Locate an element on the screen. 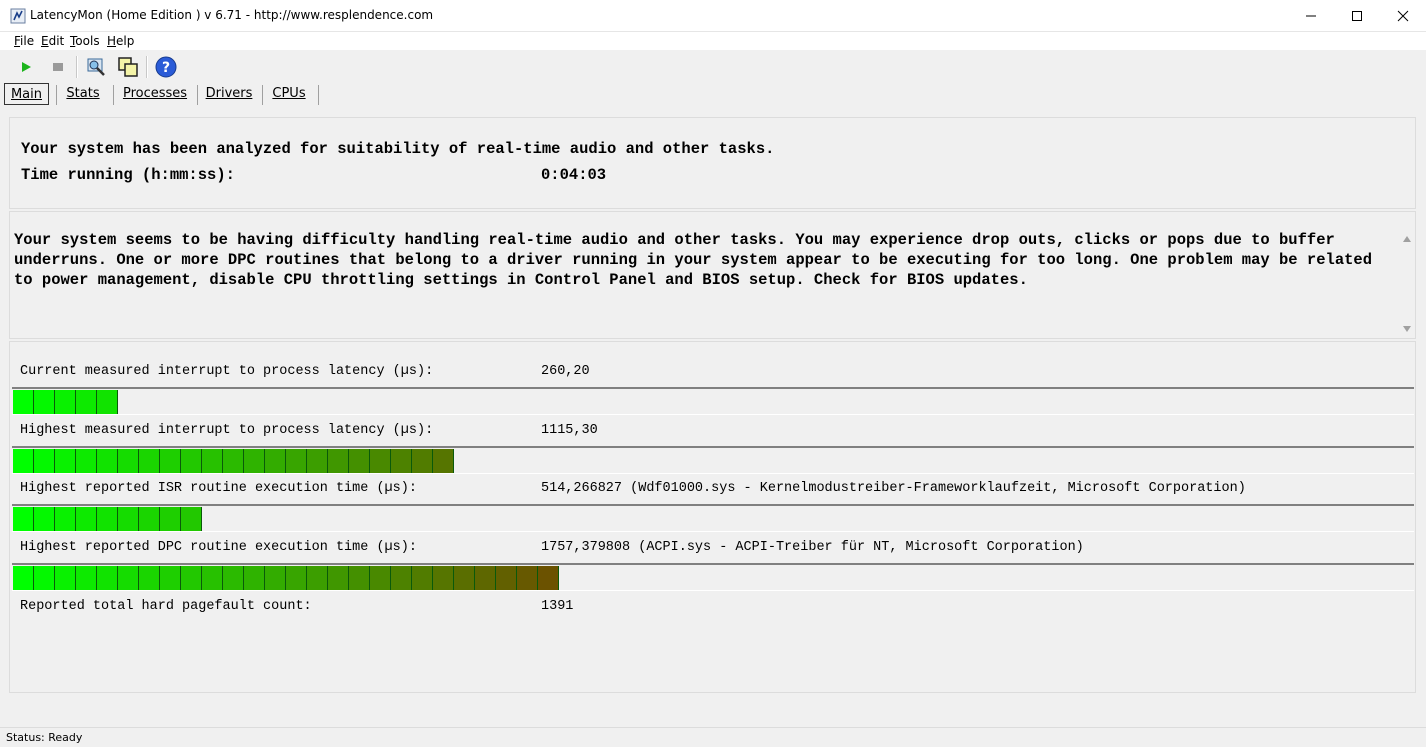  time-running-label: Time running (h:mm:ss): is located at coordinates (128, 175).